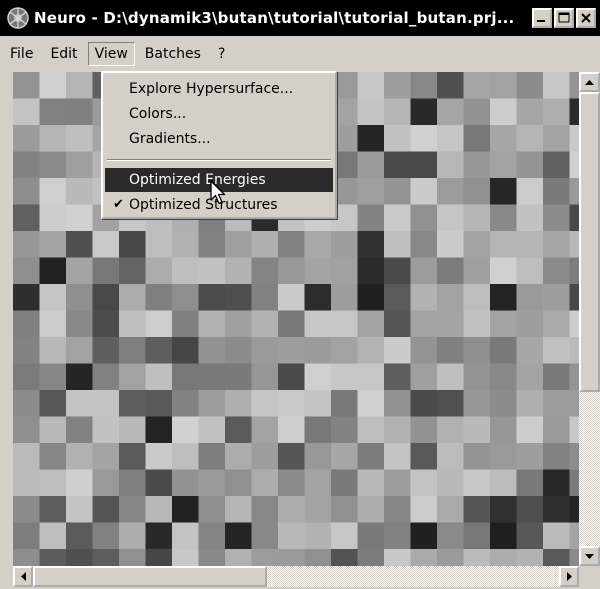  What do you see at coordinates (589, 576) in the screenshot?
I see `size-grip` at bounding box center [589, 576].